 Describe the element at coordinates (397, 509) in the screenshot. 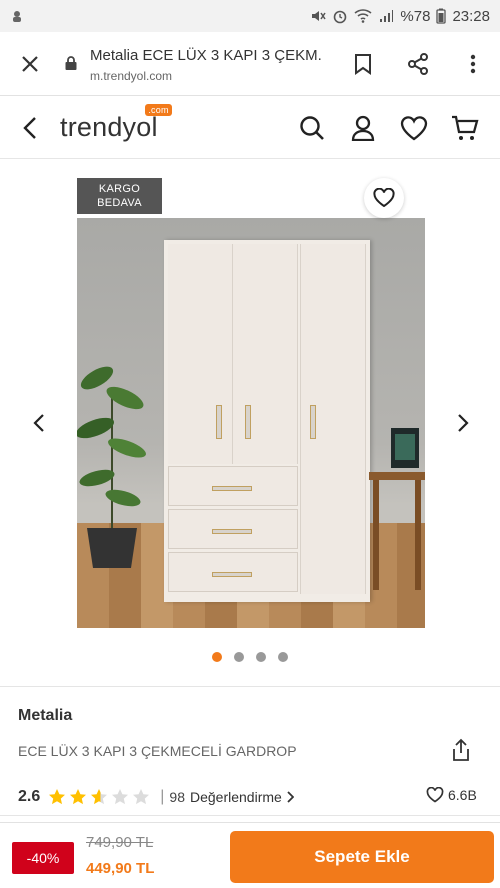

I see `side-table-illustration` at that location.